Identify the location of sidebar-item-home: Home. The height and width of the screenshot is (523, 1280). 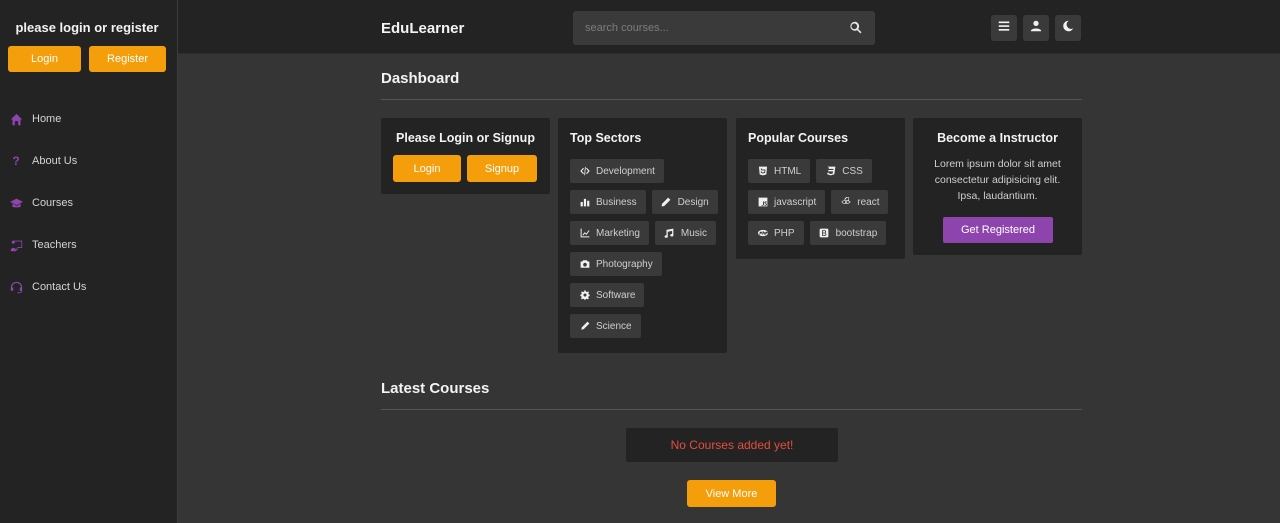
(88, 119).